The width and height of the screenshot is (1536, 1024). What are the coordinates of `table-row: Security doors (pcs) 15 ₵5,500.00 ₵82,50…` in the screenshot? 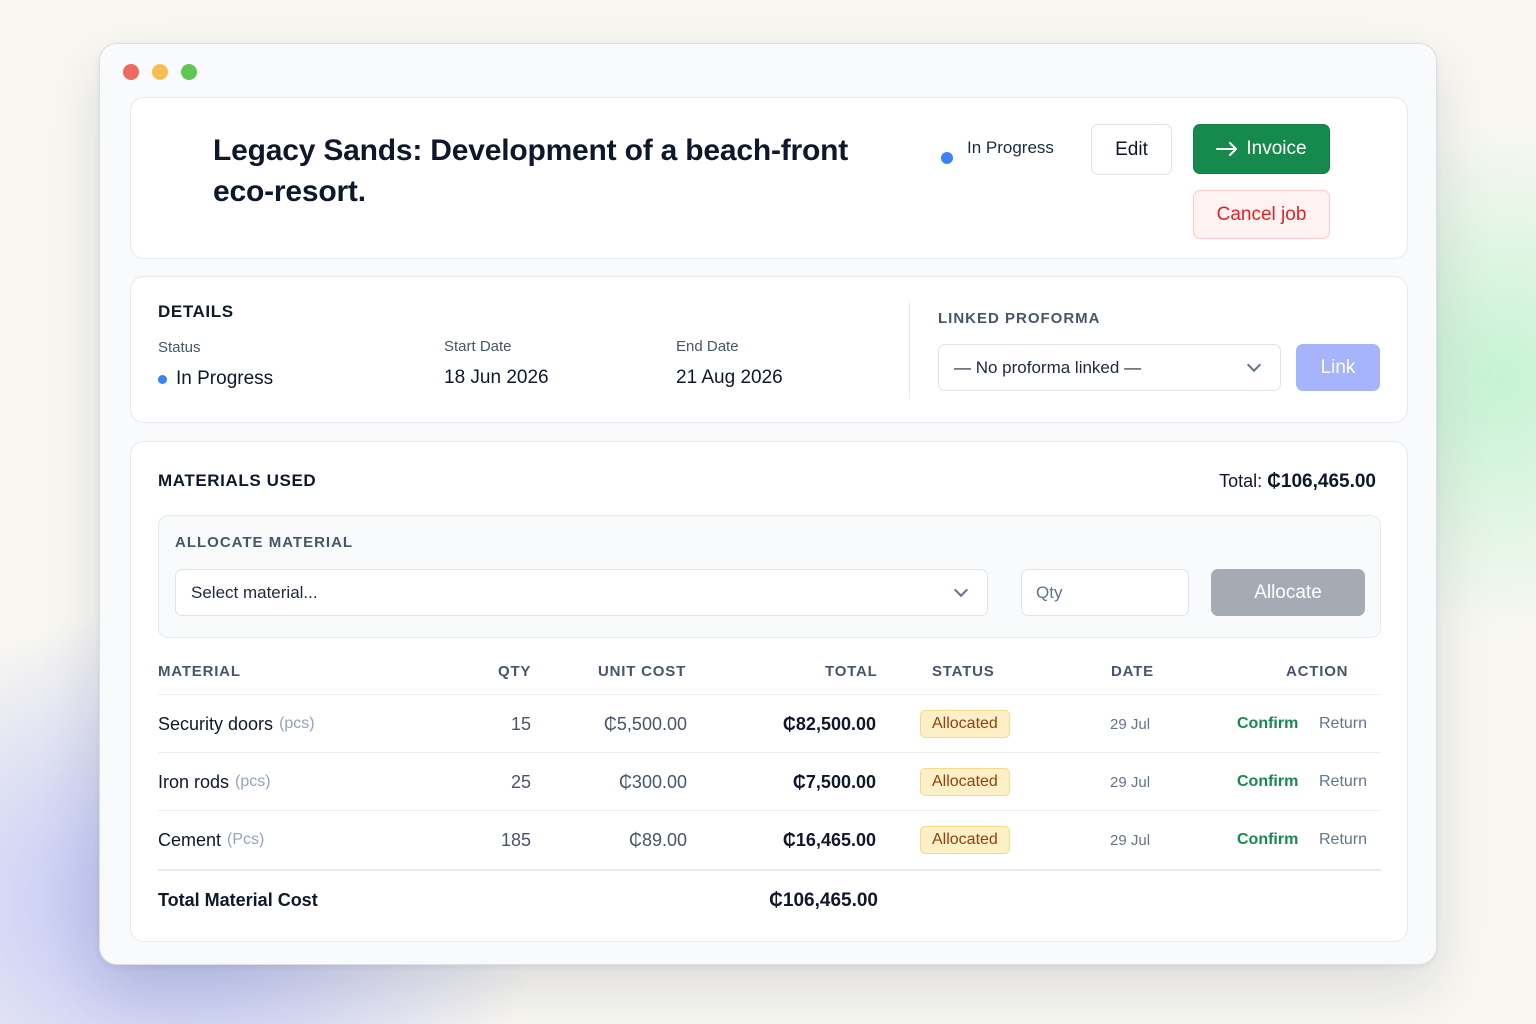 It's located at (769, 723).